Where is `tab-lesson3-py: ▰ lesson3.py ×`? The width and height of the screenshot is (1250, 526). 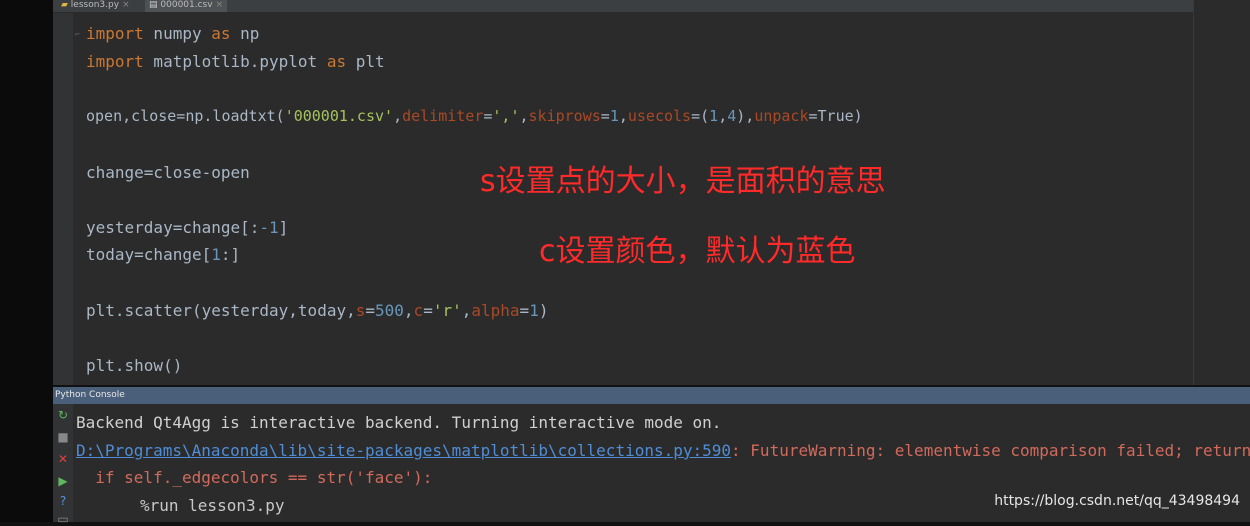
tab-lesson3-py: ▰ lesson3.py × is located at coordinates (95, 6).